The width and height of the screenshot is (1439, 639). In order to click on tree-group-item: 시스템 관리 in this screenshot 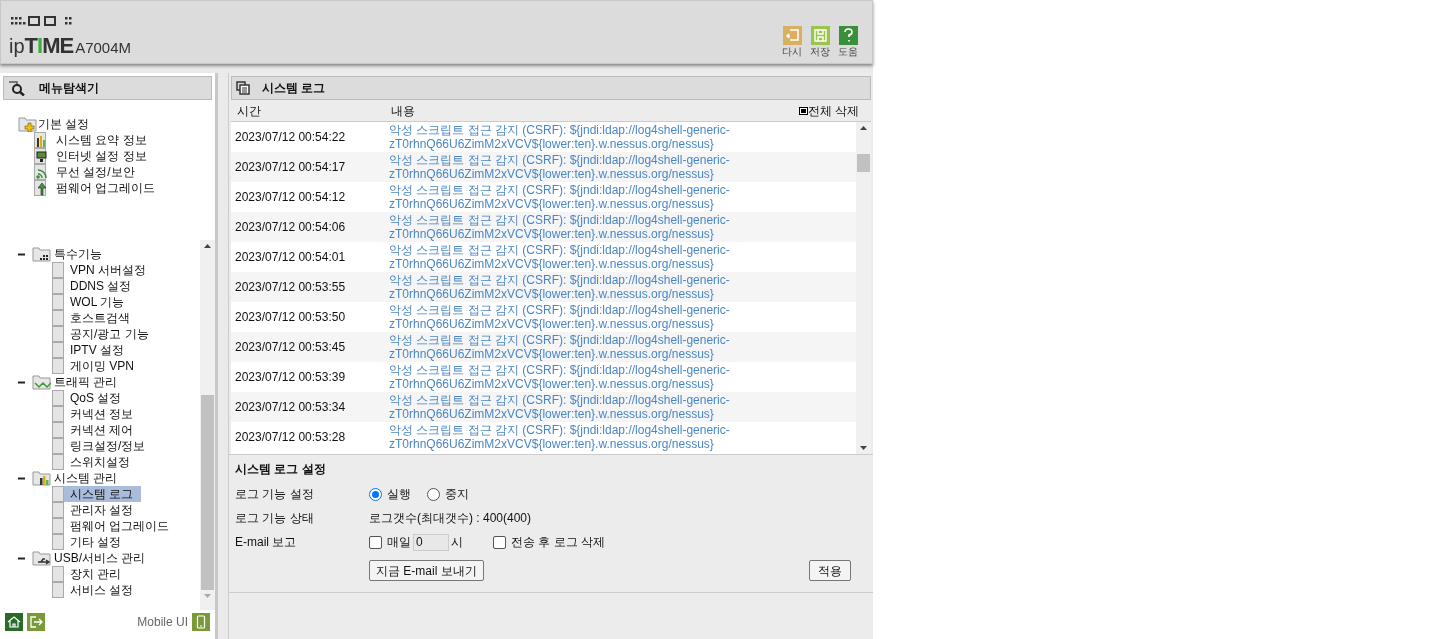, I will do `click(109, 478)`.